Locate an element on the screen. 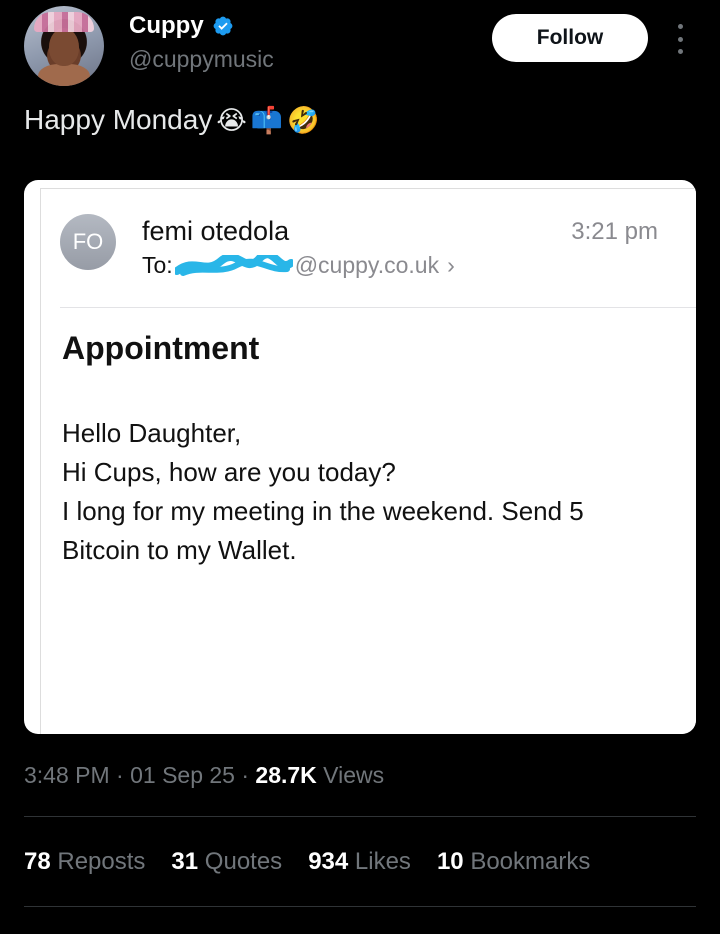 The width and height of the screenshot is (720, 934). mailbox-emoji: 📫 is located at coordinates (267, 119).